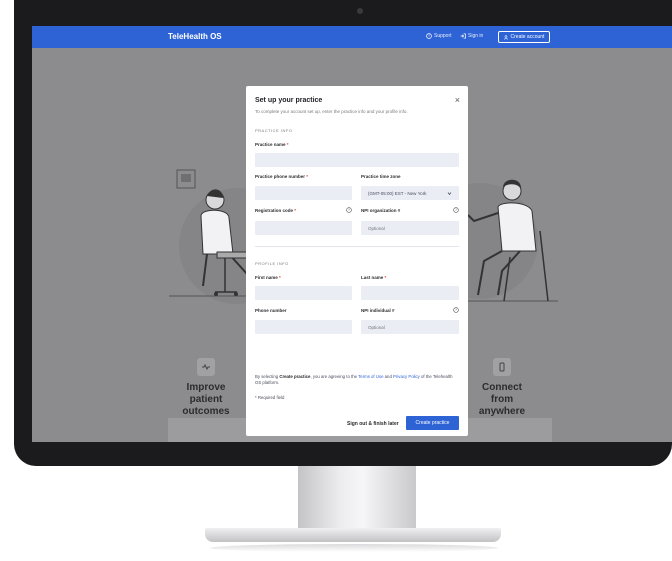  I want to click on practice-name-input, so click(357, 160).